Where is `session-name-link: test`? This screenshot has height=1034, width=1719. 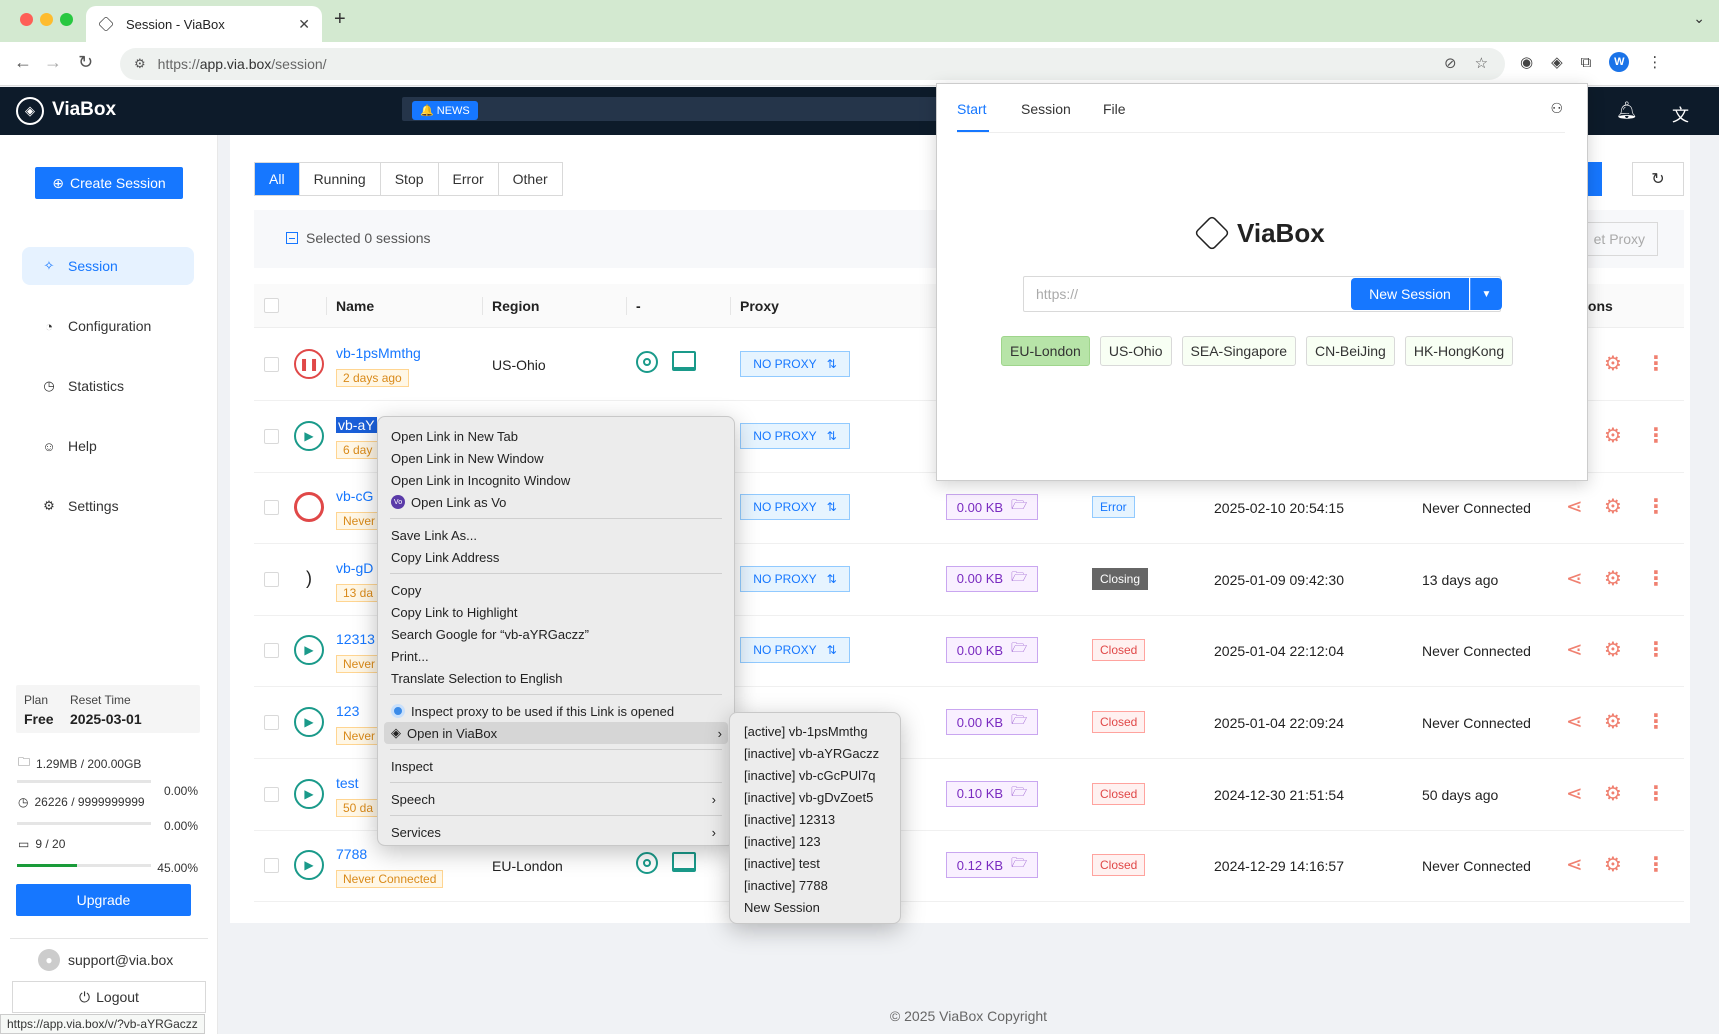
session-name-link: test is located at coordinates (347, 783).